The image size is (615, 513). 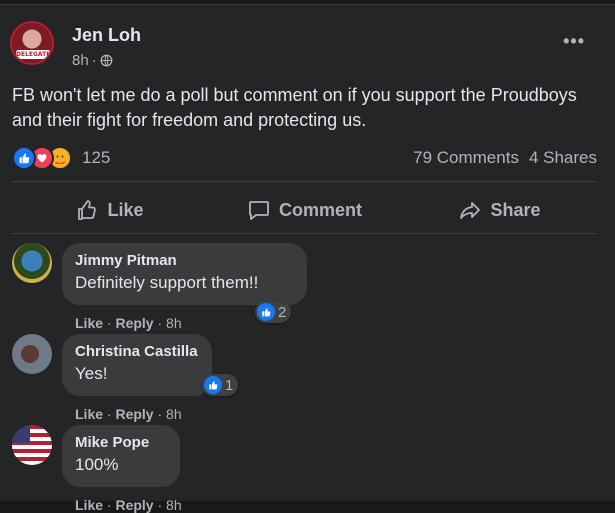 I want to click on share-icon, so click(x=470, y=210).